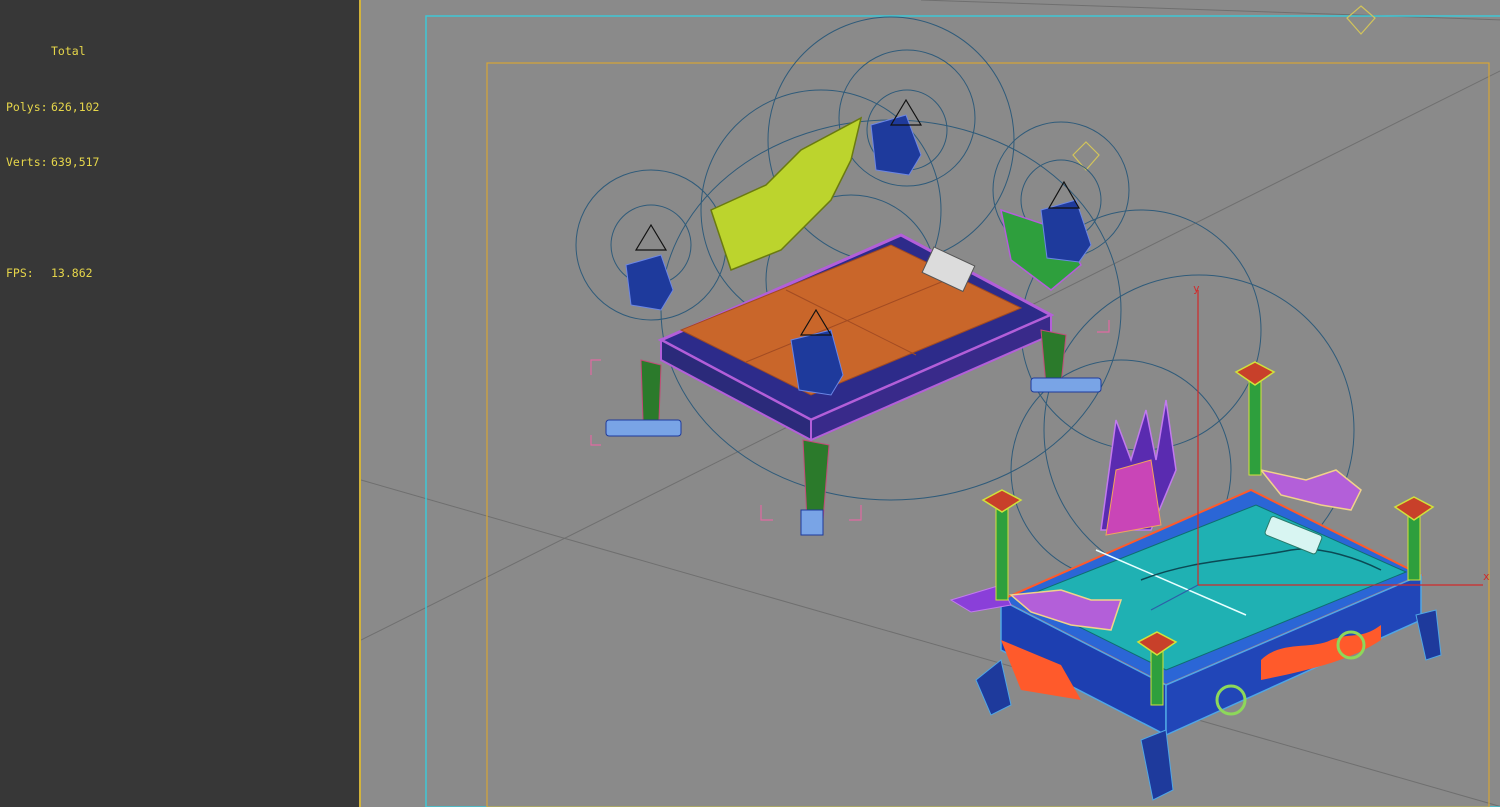 The width and height of the screenshot is (1500, 807). Describe the element at coordinates (75, 106) in the screenshot. I see `polys-value: 626,102` at that location.